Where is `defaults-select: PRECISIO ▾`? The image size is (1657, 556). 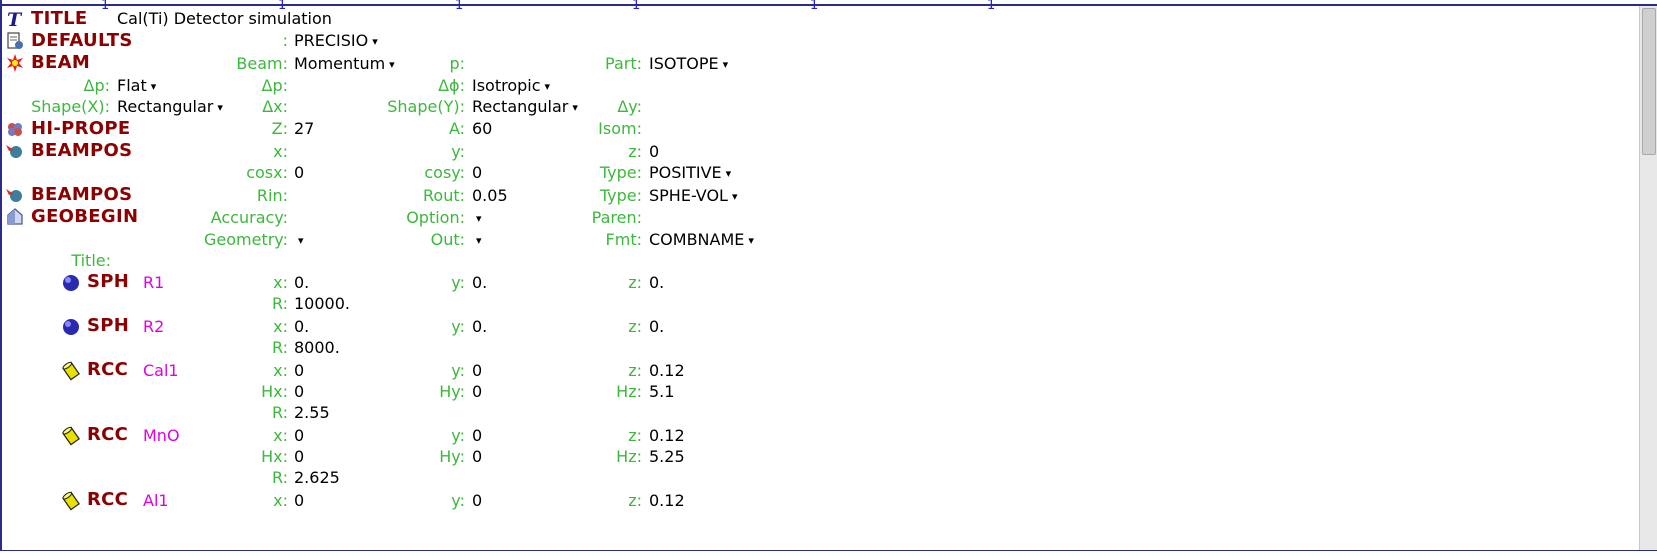
defaults-select: PRECISIO ▾ is located at coordinates (336, 41).